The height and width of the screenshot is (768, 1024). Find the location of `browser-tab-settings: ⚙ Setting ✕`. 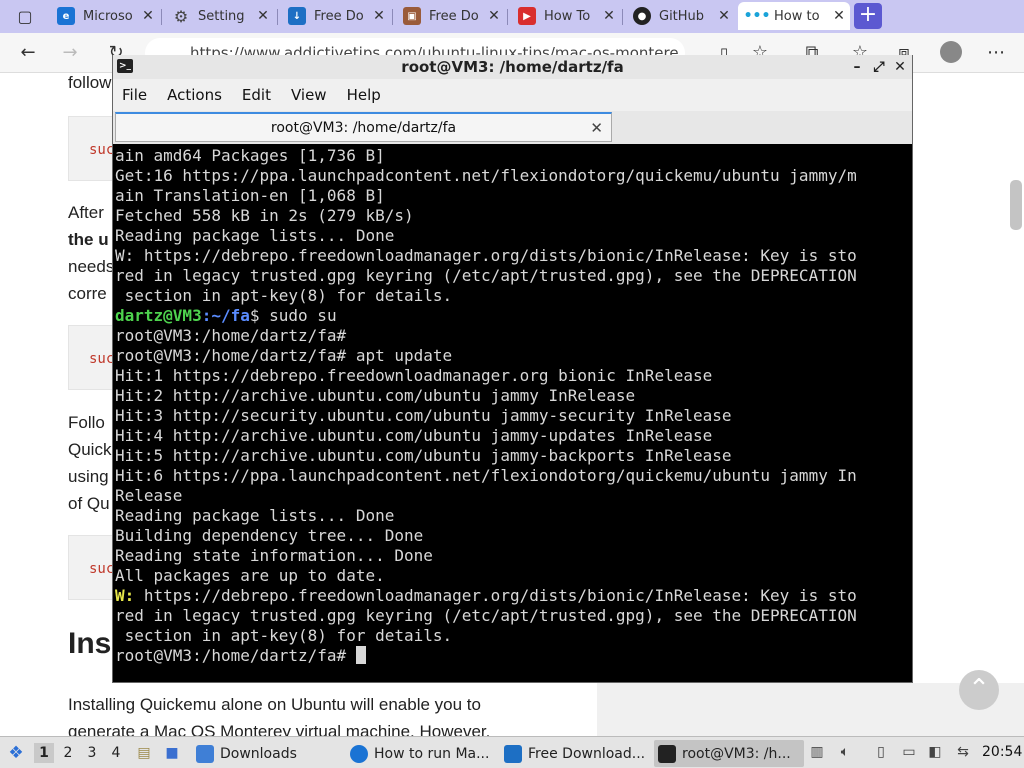

browser-tab-settings: ⚙ Setting ✕ is located at coordinates (218, 16).